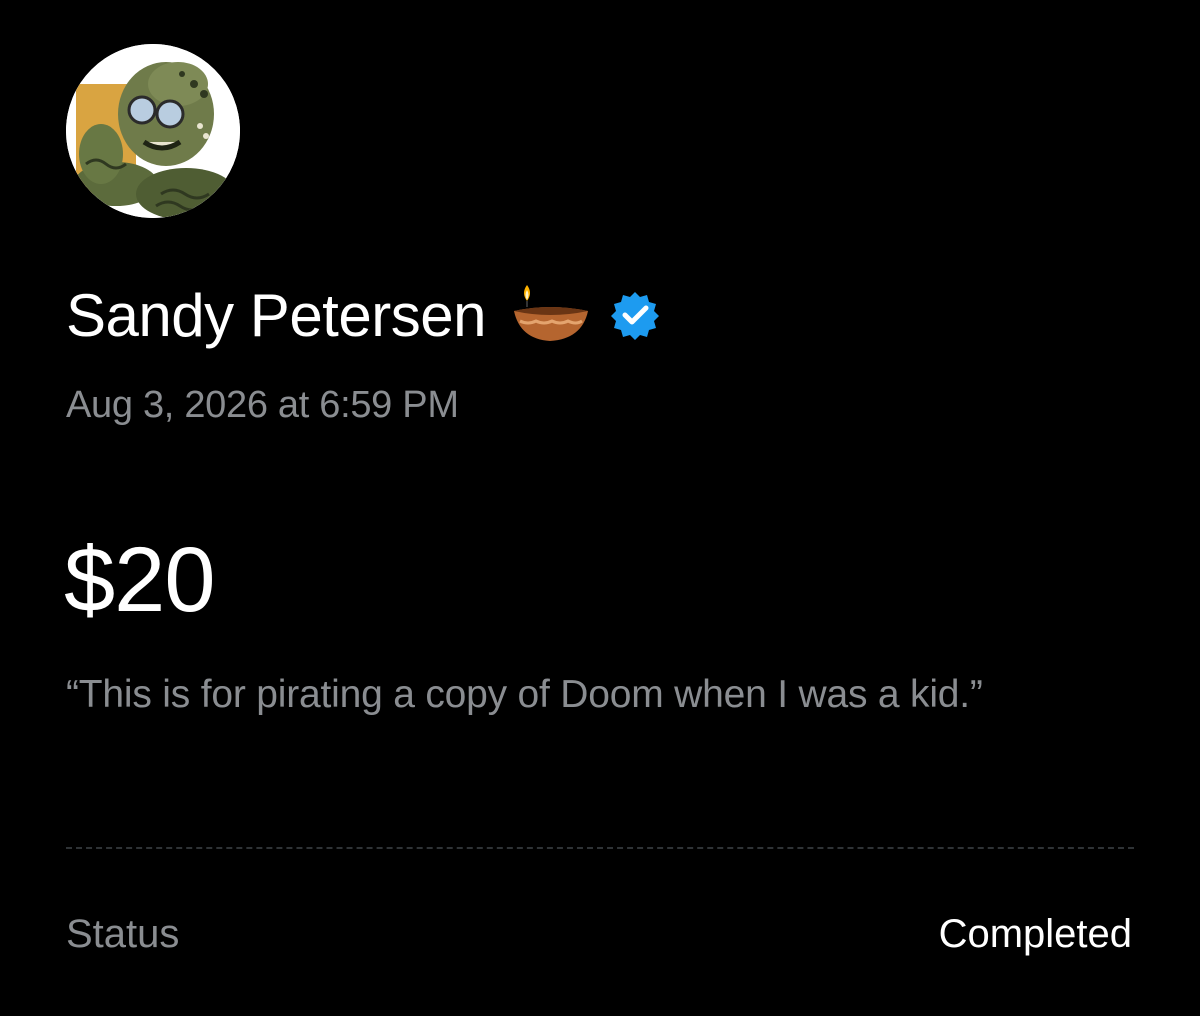 This screenshot has height=1016, width=1200. I want to click on status-label: Status, so click(123, 934).